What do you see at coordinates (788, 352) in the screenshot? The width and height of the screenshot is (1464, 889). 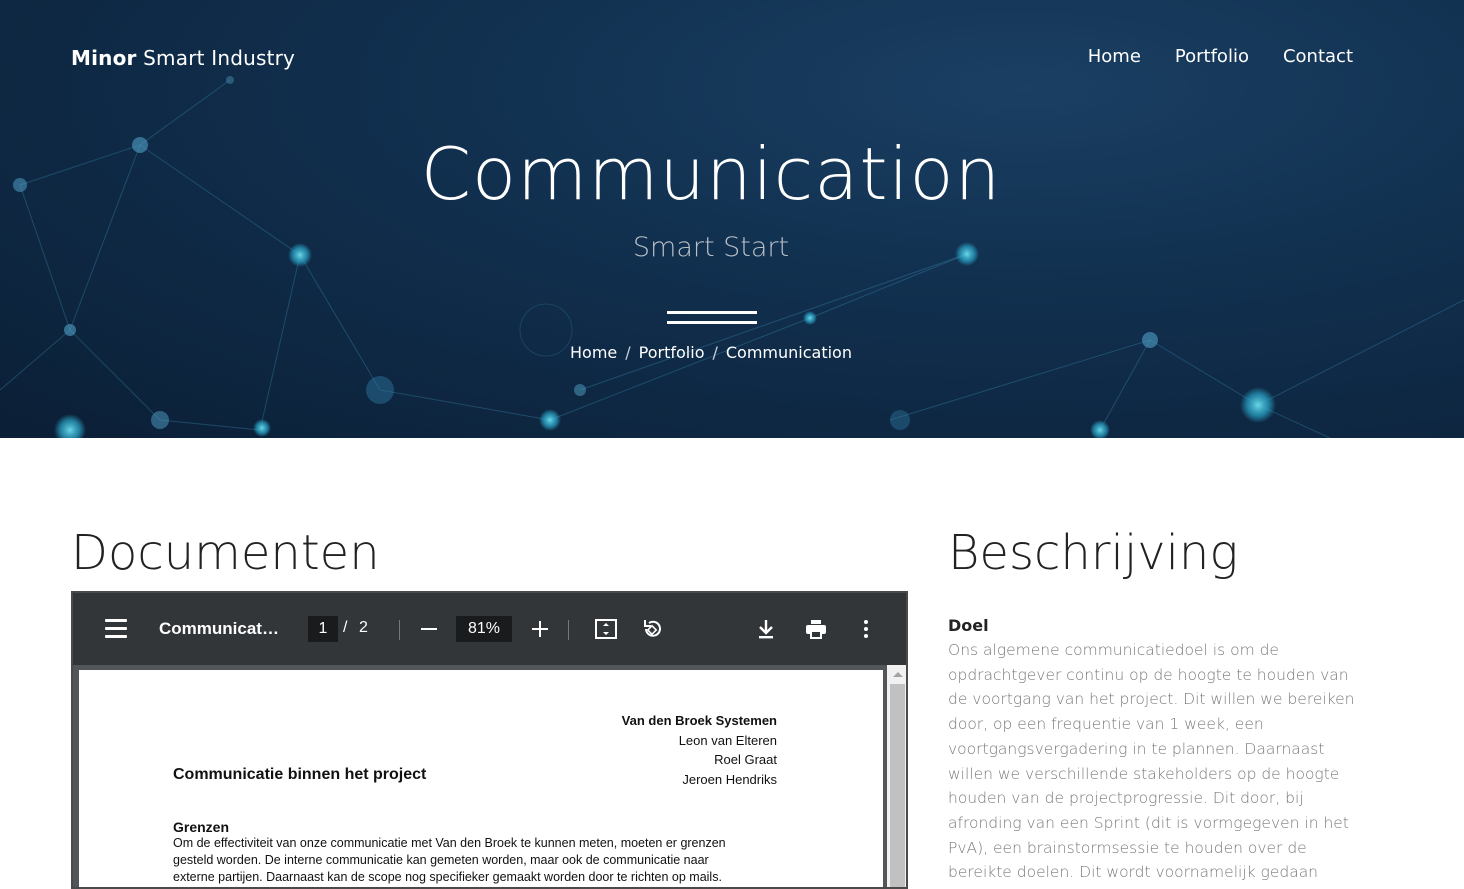 I see `breadcrumb-current: Communication` at bounding box center [788, 352].